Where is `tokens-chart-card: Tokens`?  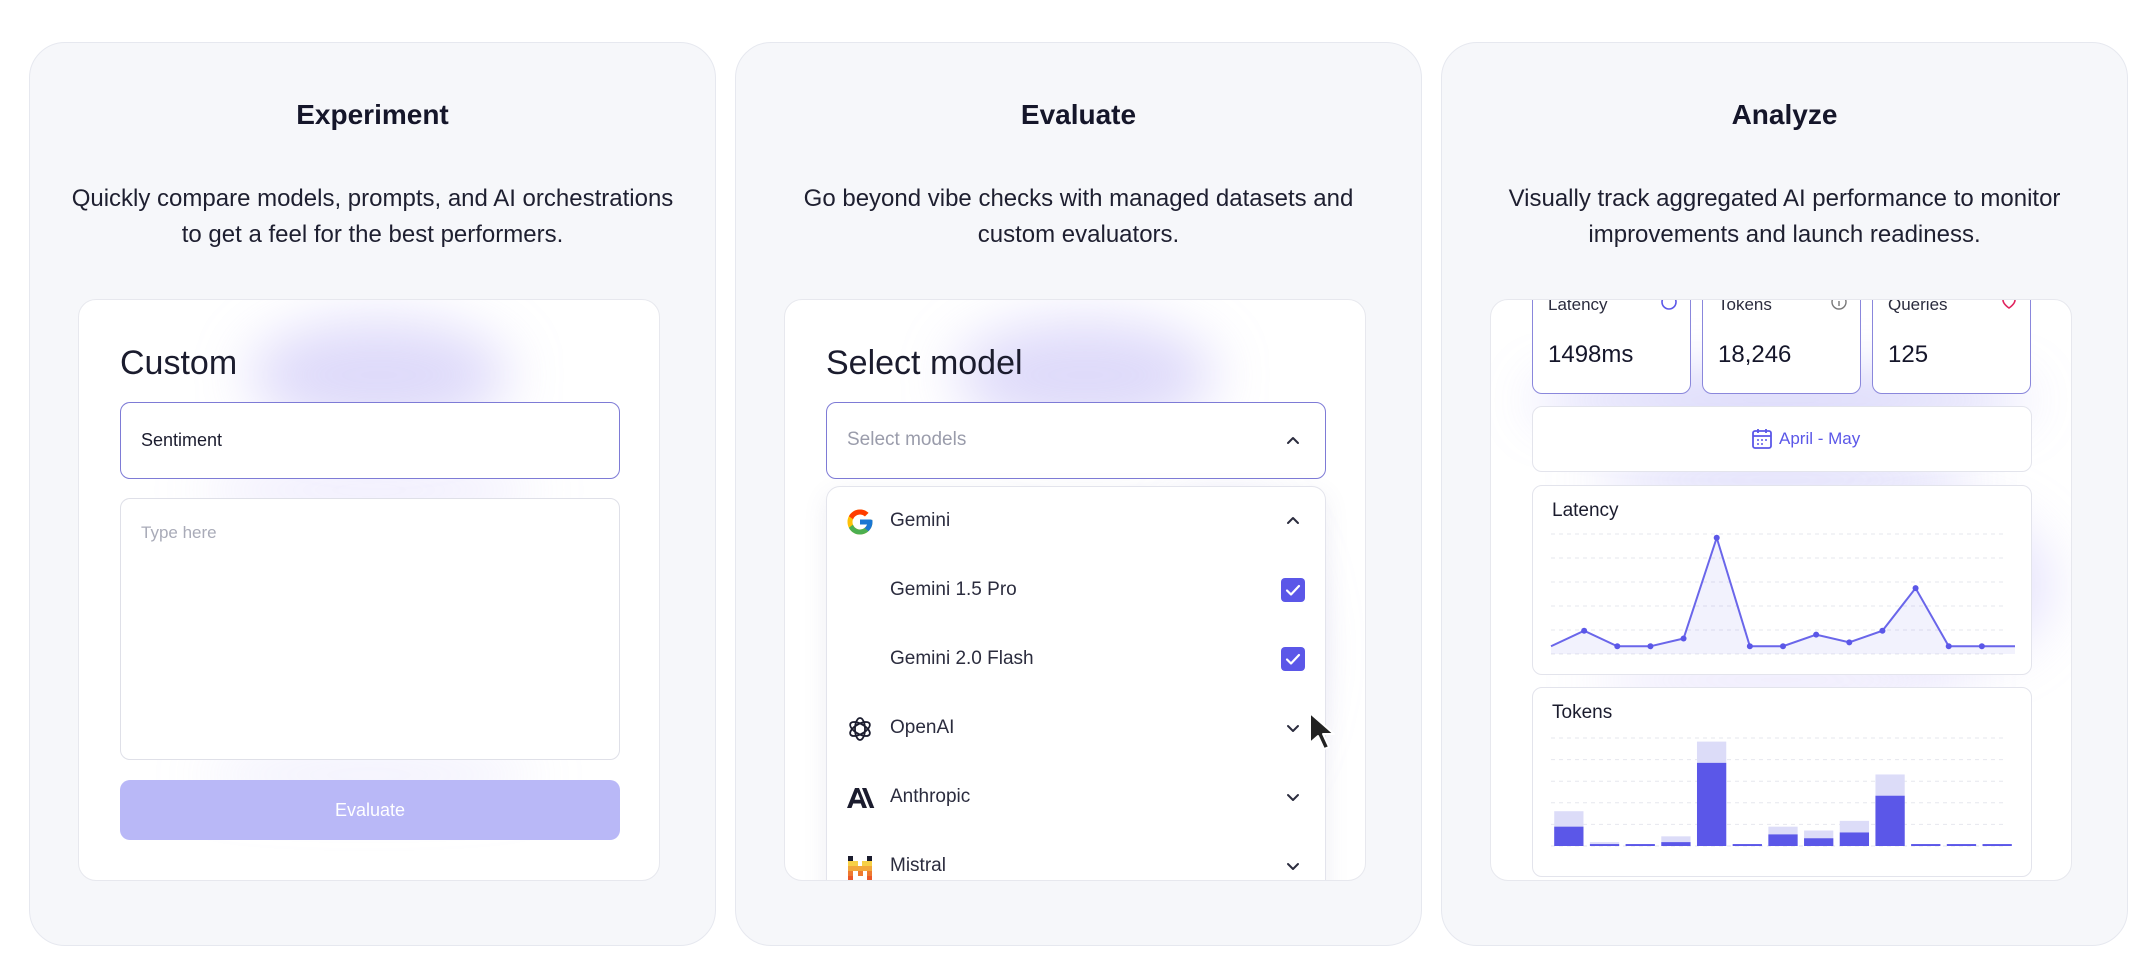 tokens-chart-card: Tokens is located at coordinates (1782, 782).